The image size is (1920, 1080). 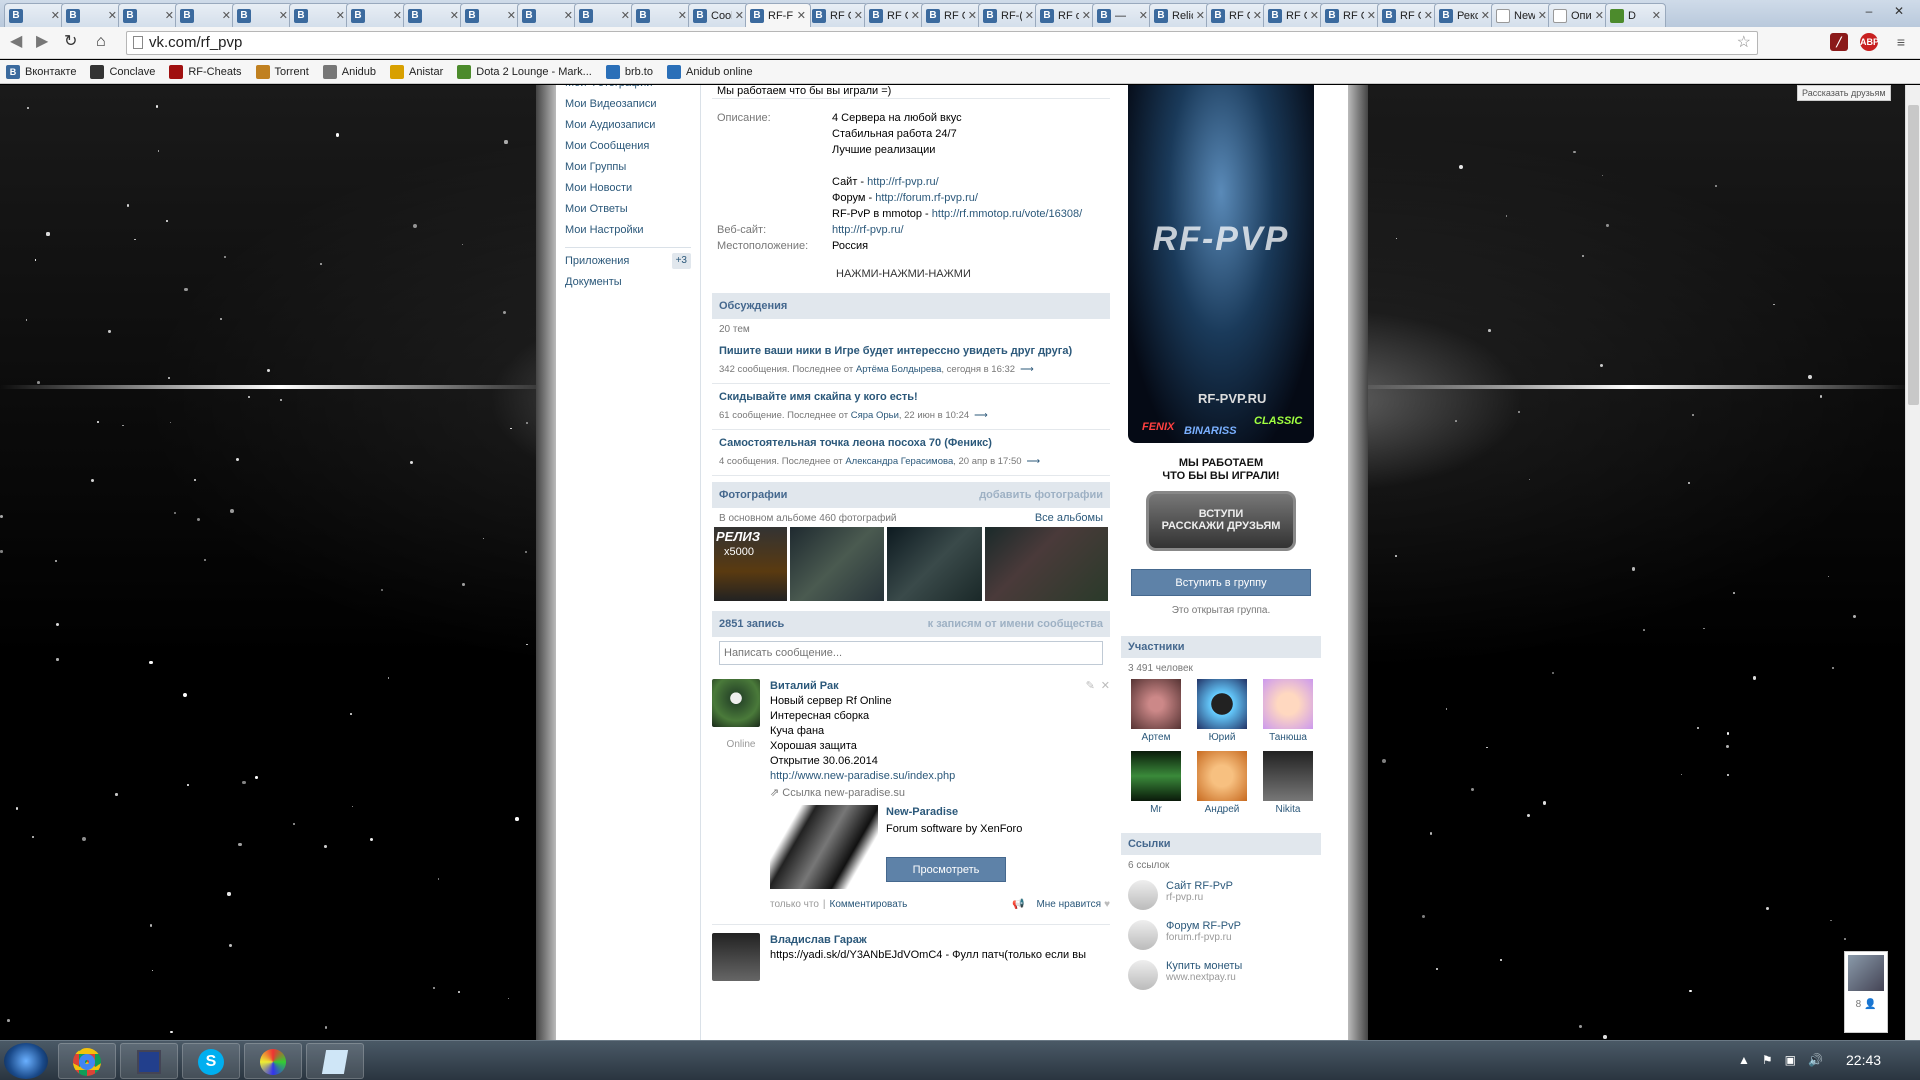 What do you see at coordinates (42, 42) in the screenshot?
I see `forward-icon: ▶` at bounding box center [42, 42].